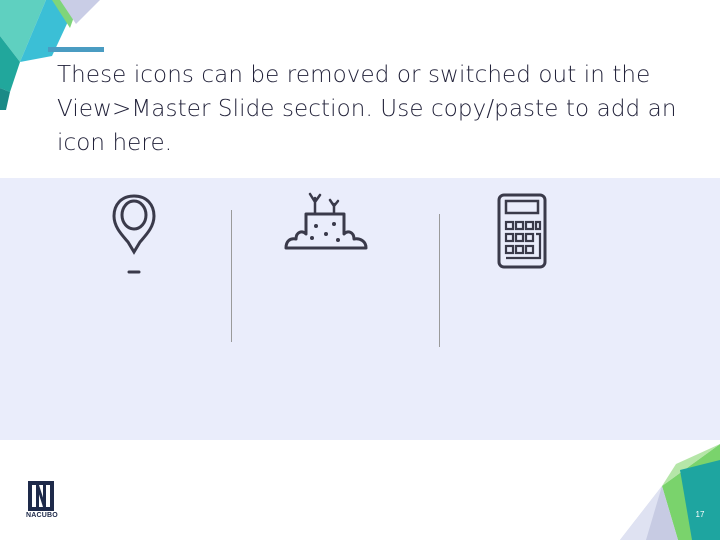 The image size is (720, 540). I want to click on calculator-icon, so click(522, 231).